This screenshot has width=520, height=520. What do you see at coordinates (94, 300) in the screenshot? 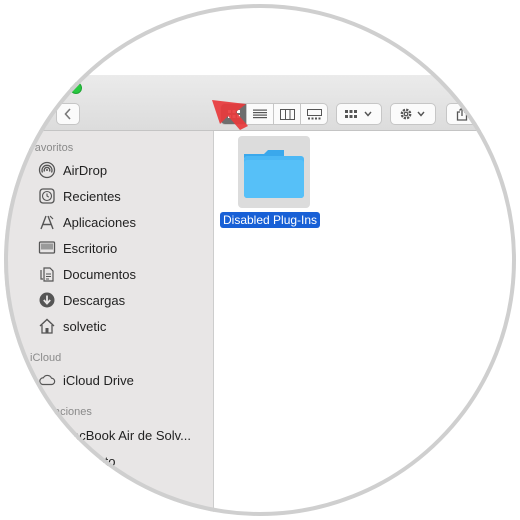
I see `sidebar-item-label: Descargas` at bounding box center [94, 300].